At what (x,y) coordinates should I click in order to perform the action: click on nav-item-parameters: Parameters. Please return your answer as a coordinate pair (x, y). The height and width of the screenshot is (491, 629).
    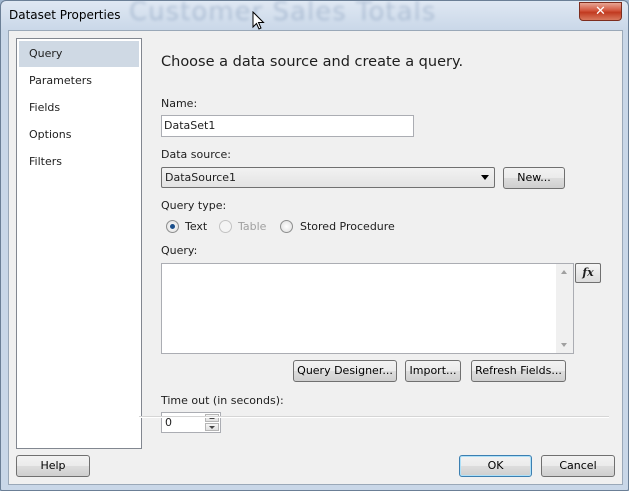
    Looking at the image, I should click on (79, 81).